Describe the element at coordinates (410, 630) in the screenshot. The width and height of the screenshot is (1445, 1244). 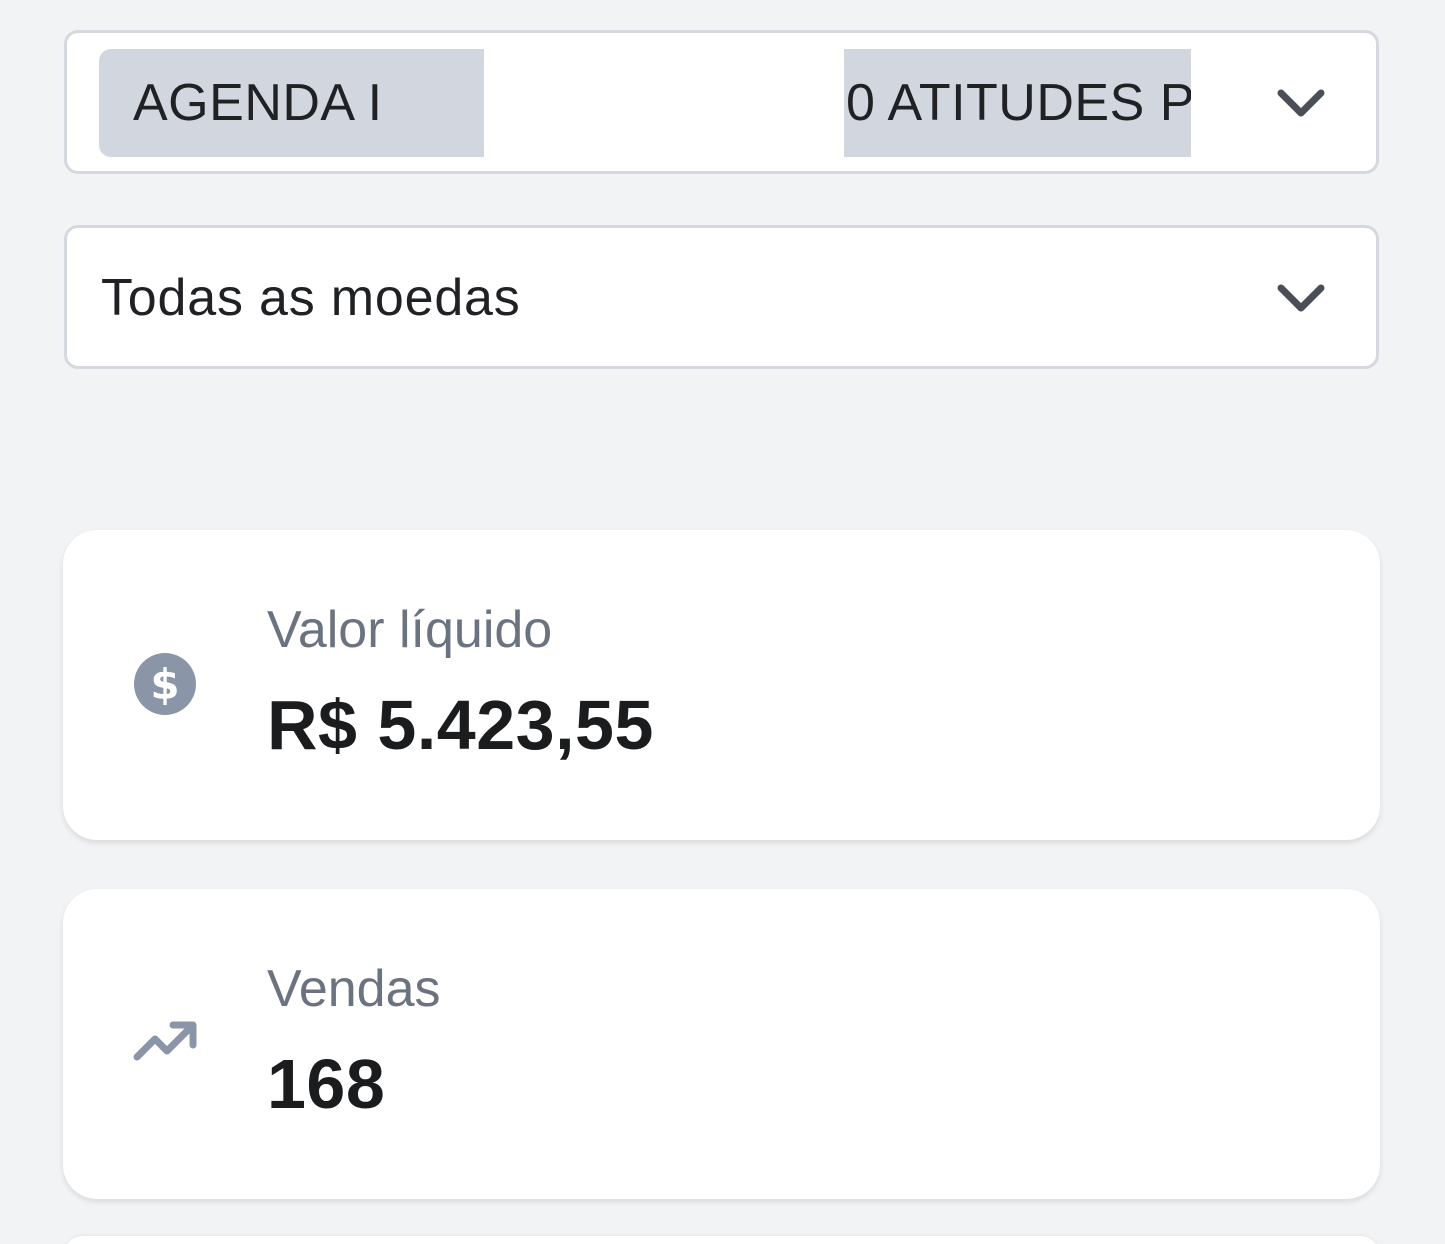
I see `net-value-label: Valor líquido` at that location.